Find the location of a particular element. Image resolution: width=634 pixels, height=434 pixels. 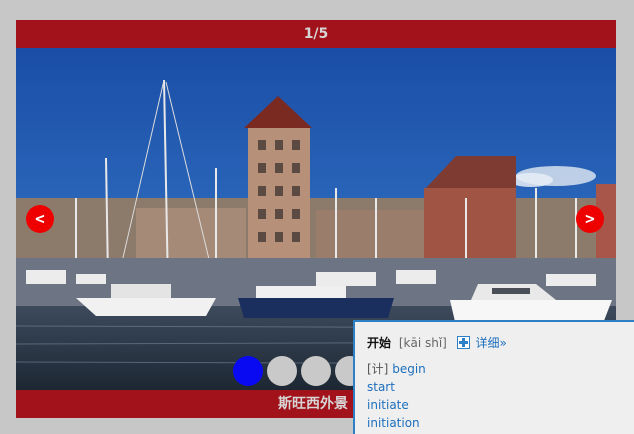

popup-header: 开始 [kāi shǐ] 详细» is located at coordinates (437, 342).